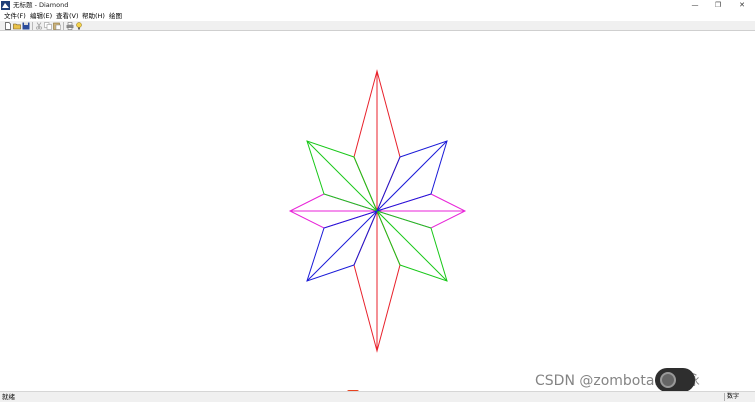 Image resolution: width=755 pixels, height=402 pixels. Describe the element at coordinates (742, 5) in the screenshot. I see `close-button: ✕` at that location.